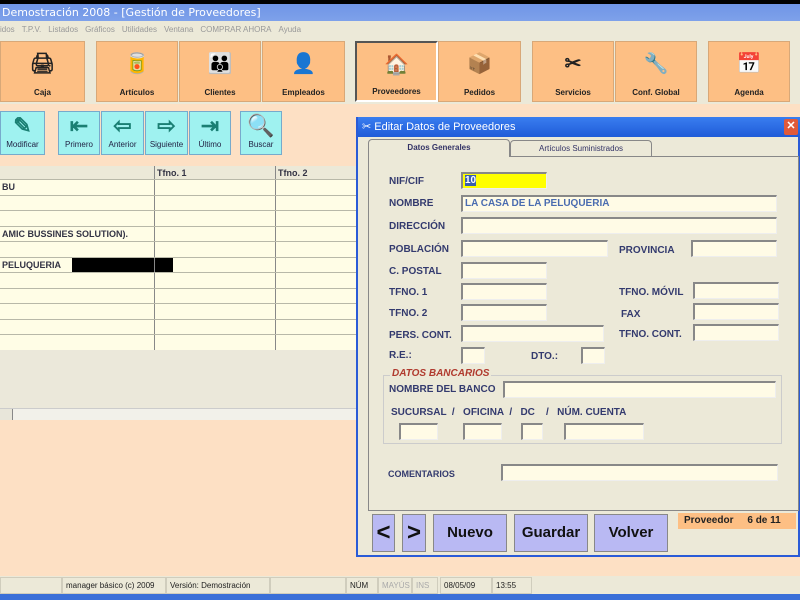 This screenshot has width=800, height=600. I want to click on last-icon: ⇥, so click(210, 125).